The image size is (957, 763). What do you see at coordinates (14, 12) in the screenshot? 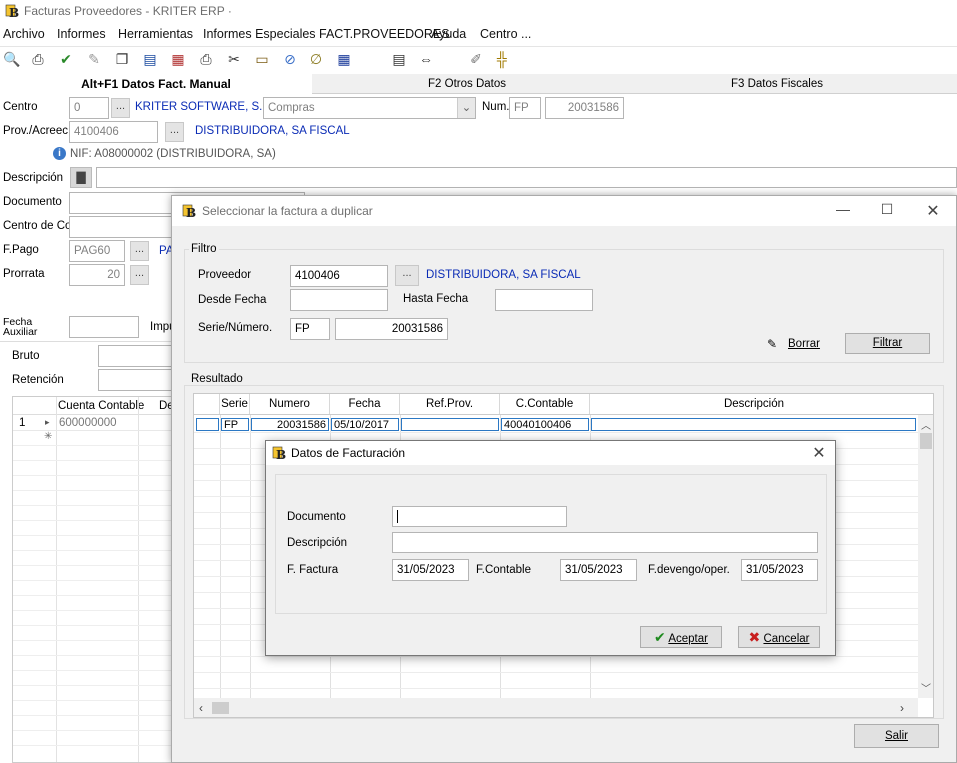
I see `svg-text: B` at bounding box center [14, 12].